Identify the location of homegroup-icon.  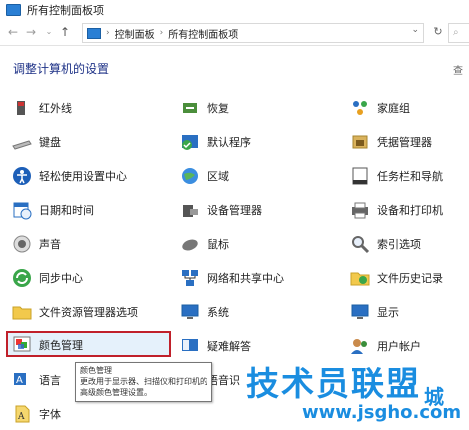
(360, 108).